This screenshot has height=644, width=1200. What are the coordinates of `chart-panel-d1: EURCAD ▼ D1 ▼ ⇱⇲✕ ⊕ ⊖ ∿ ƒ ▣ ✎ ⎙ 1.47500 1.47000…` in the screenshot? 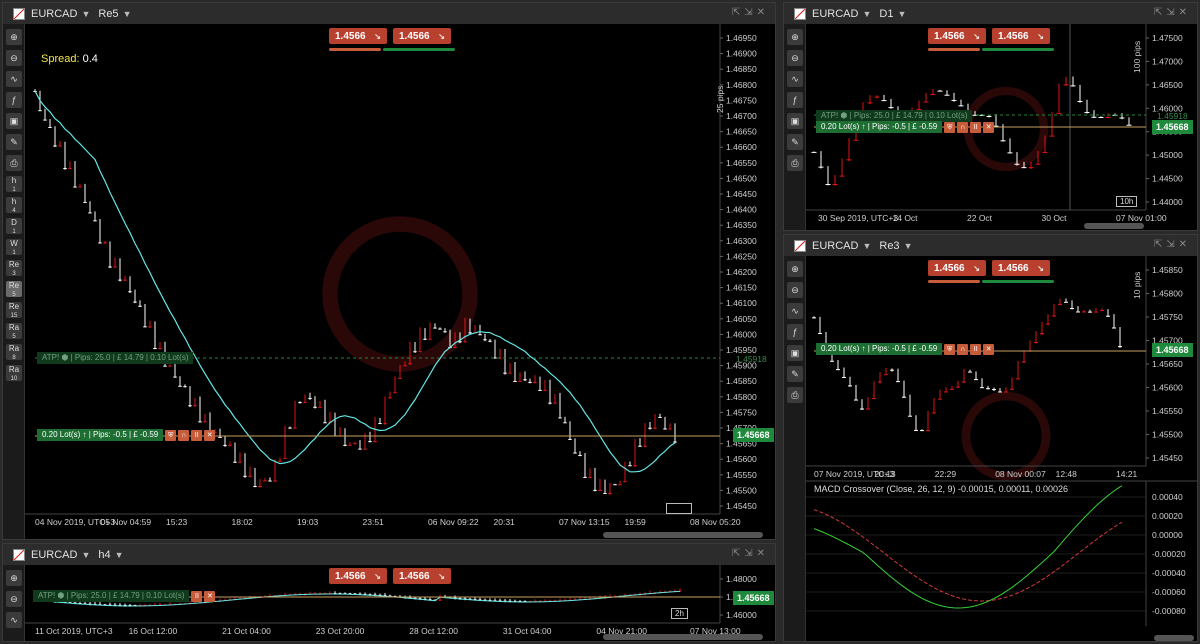 It's located at (990, 116).